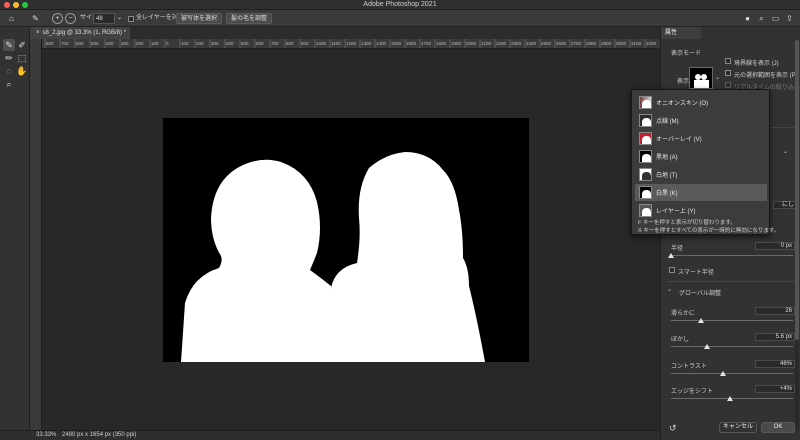  Describe the element at coordinates (22, 71) in the screenshot. I see `hand-icon: ✋` at that location.